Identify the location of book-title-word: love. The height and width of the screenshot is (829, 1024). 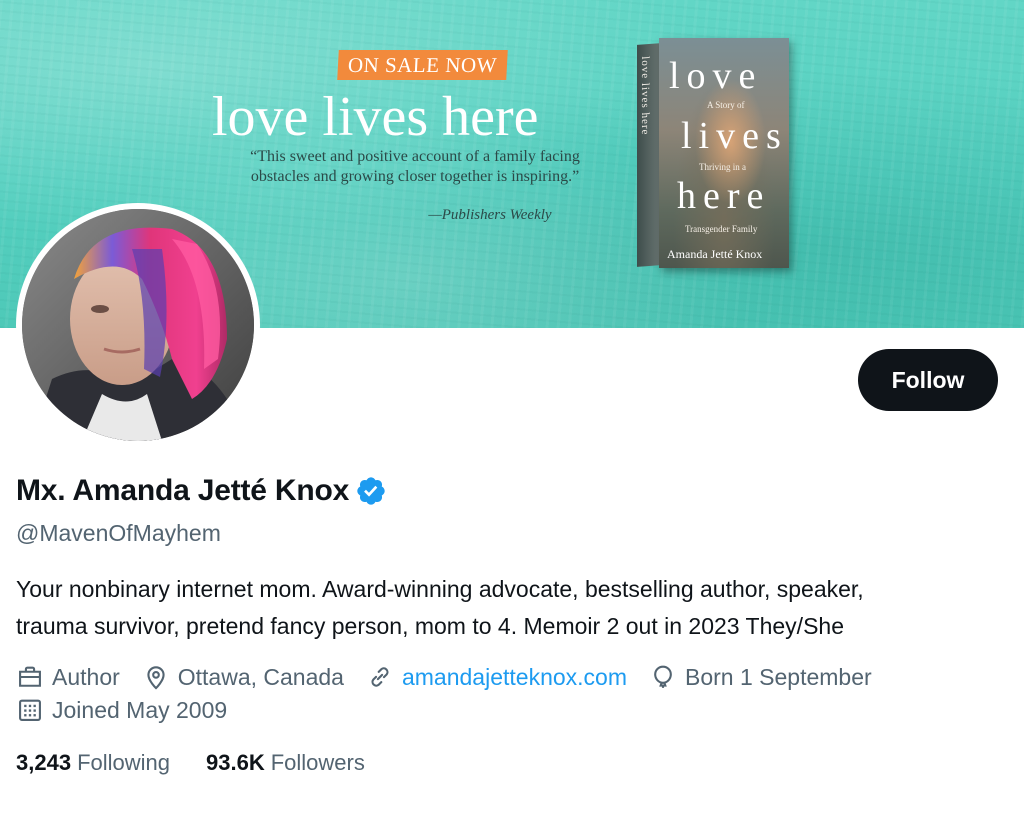
(716, 76).